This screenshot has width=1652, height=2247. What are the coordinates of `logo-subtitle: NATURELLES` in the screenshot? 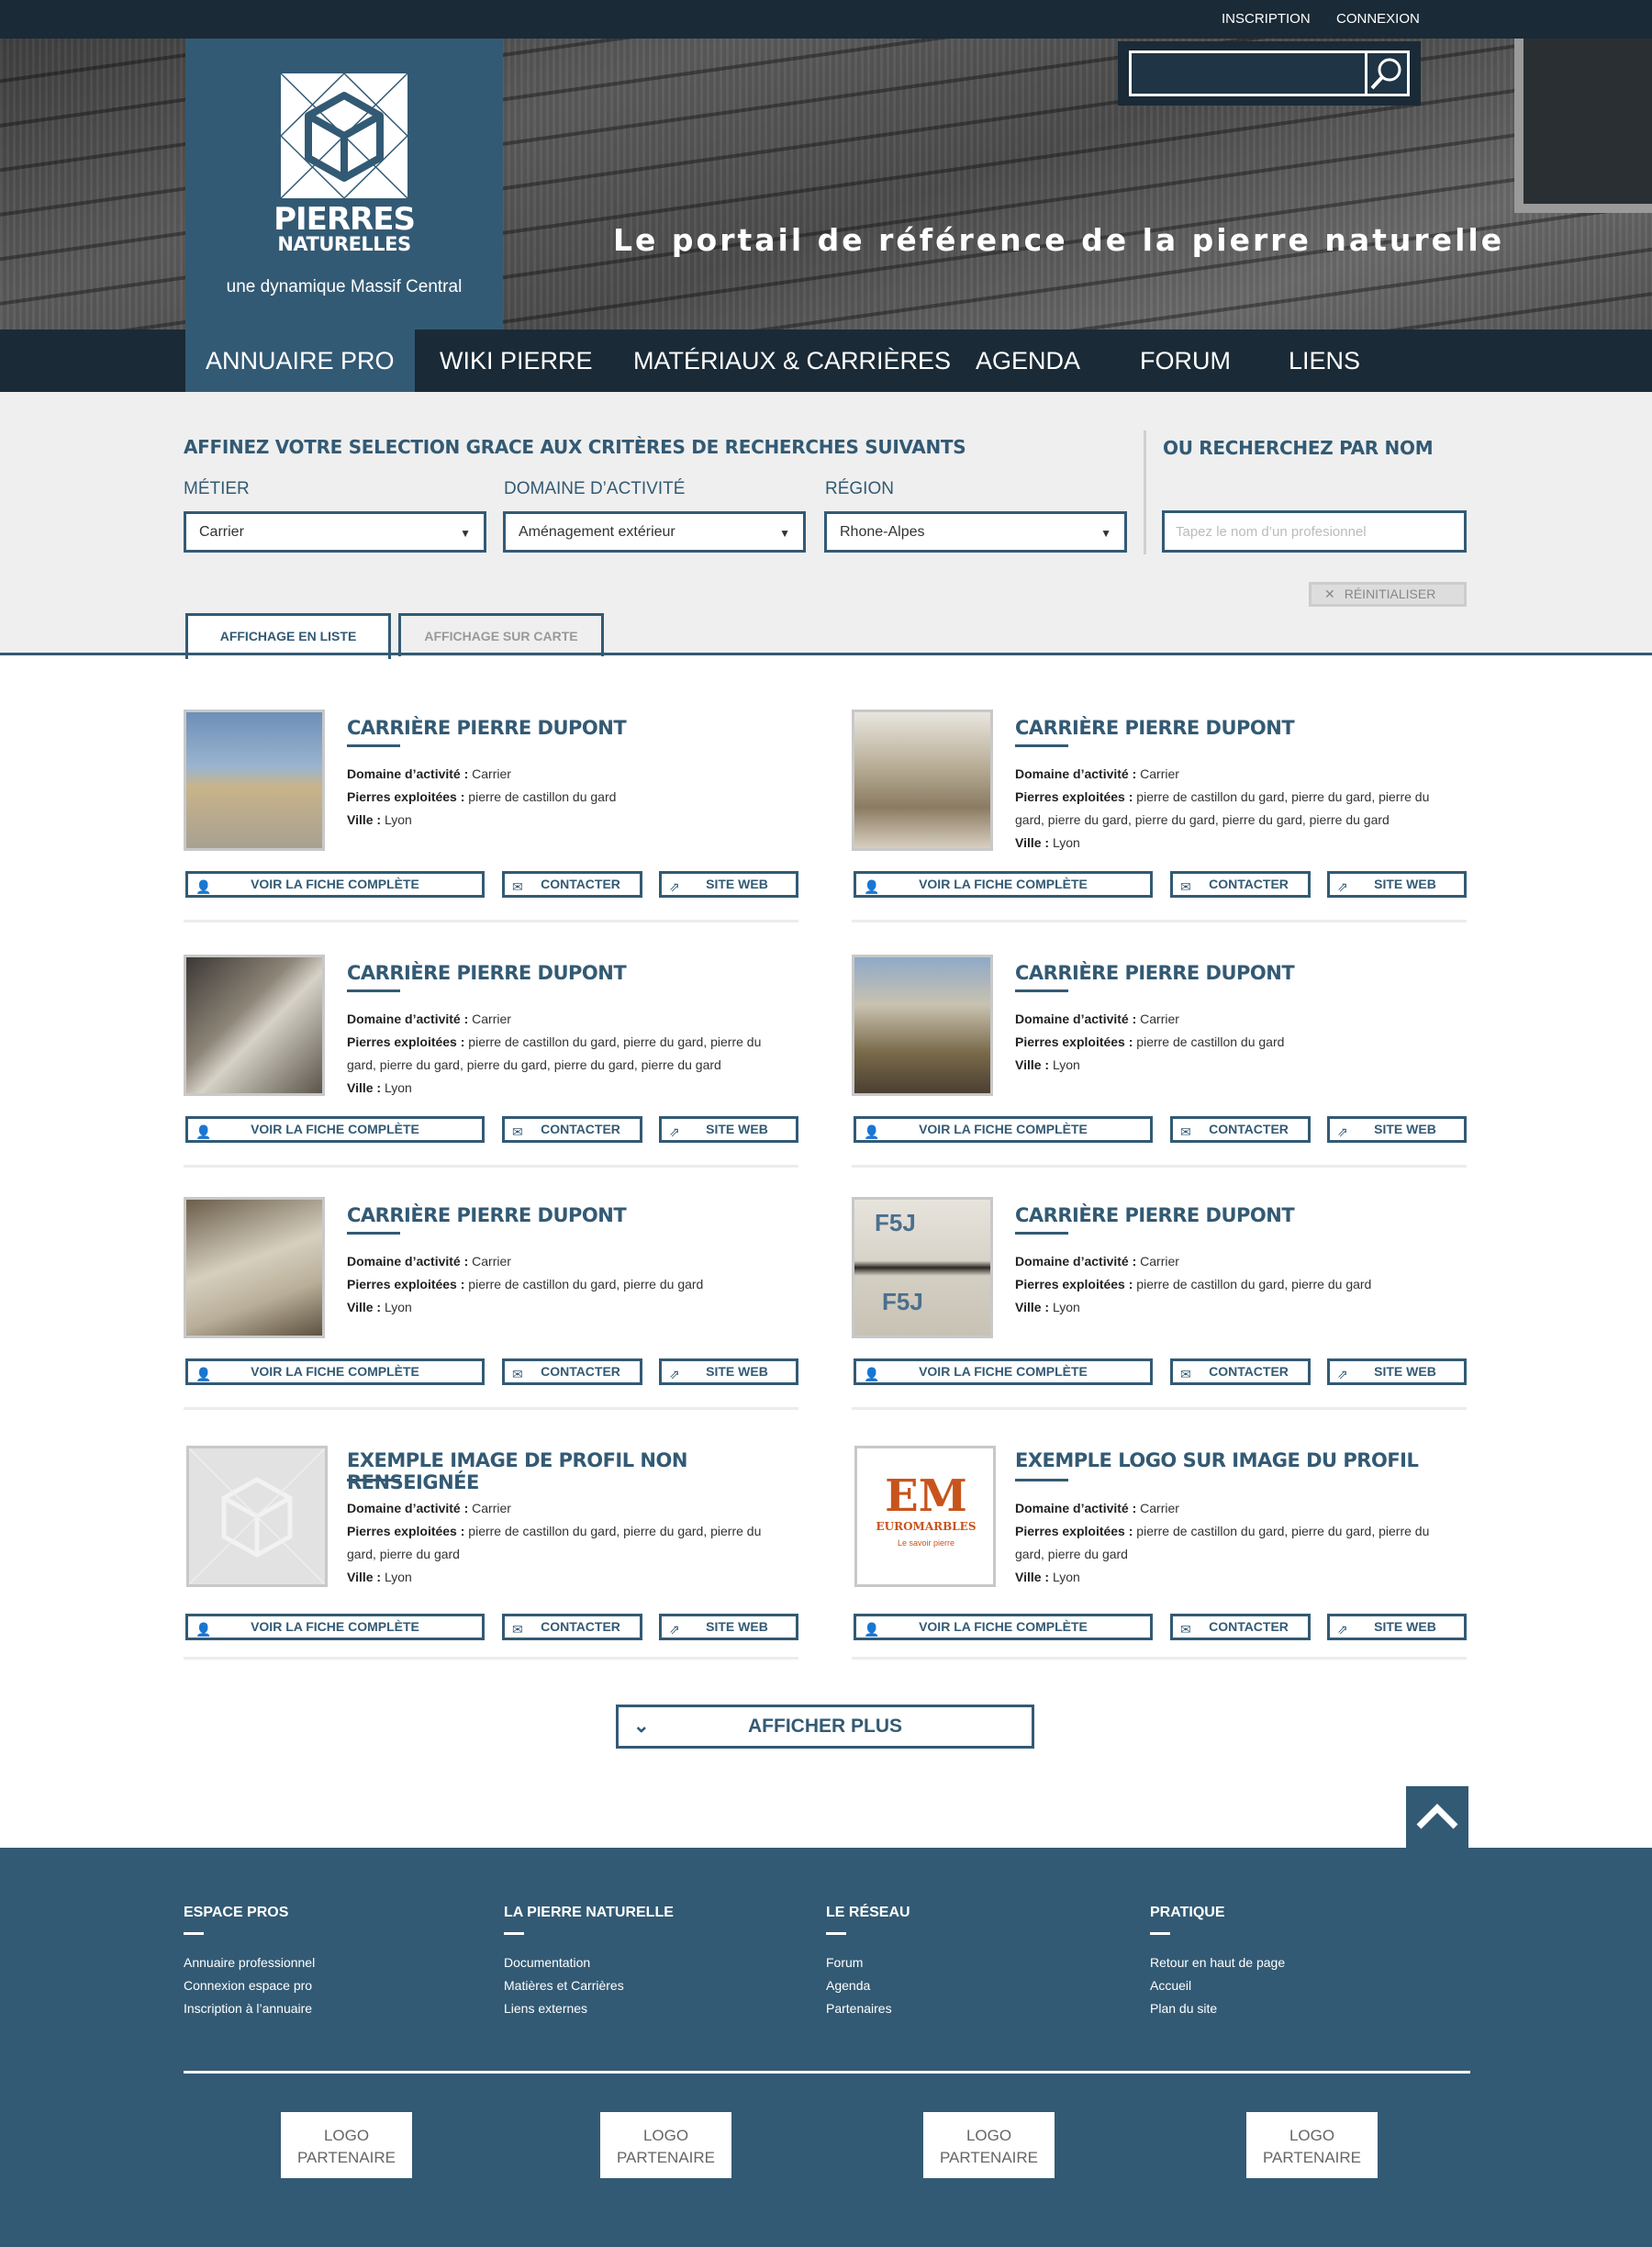 It's located at (344, 244).